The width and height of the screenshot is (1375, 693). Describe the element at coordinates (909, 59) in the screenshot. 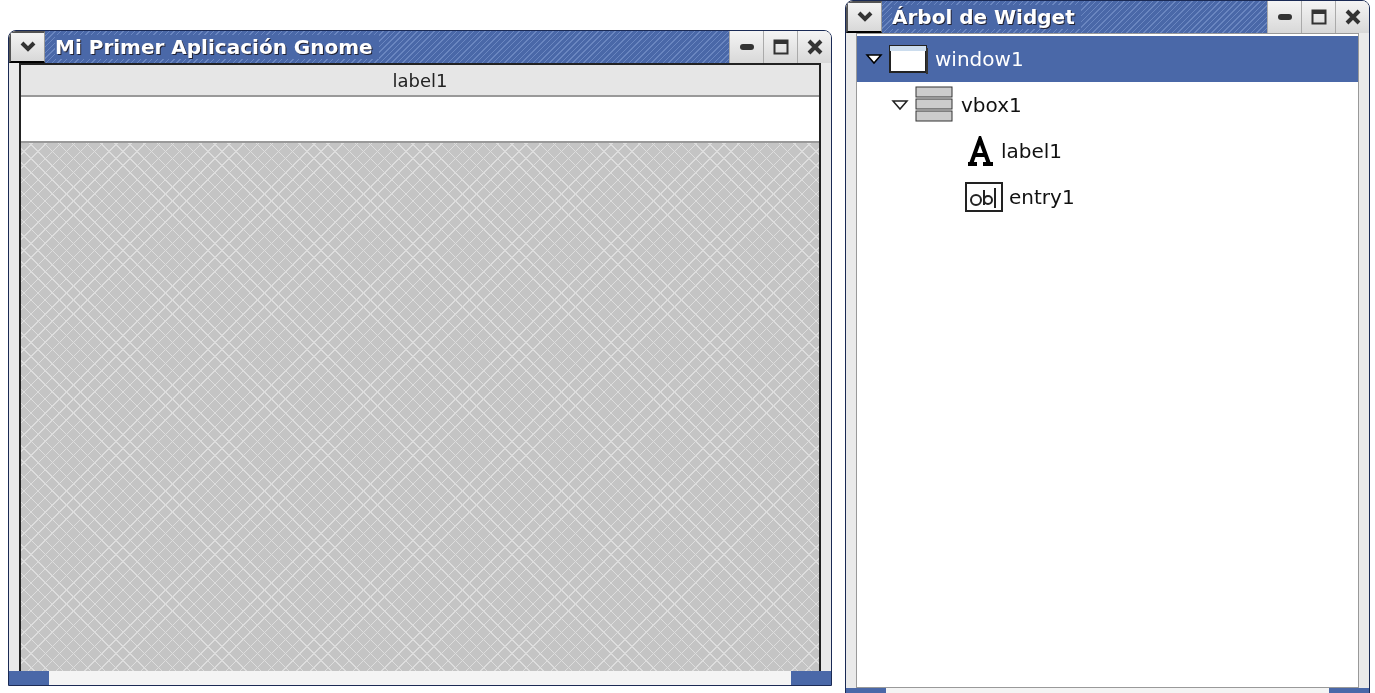

I see `window-icon` at that location.